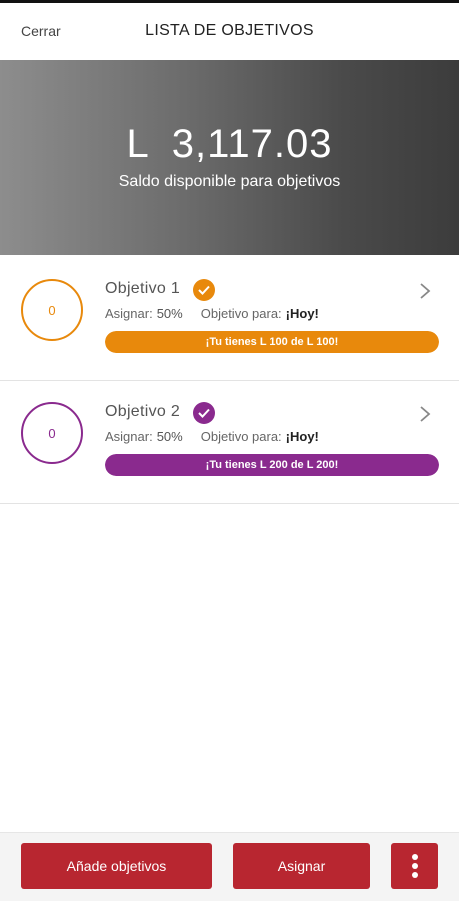 The height and width of the screenshot is (901, 459). What do you see at coordinates (143, 288) in the screenshot?
I see `goal-name: Objetivo 1` at bounding box center [143, 288].